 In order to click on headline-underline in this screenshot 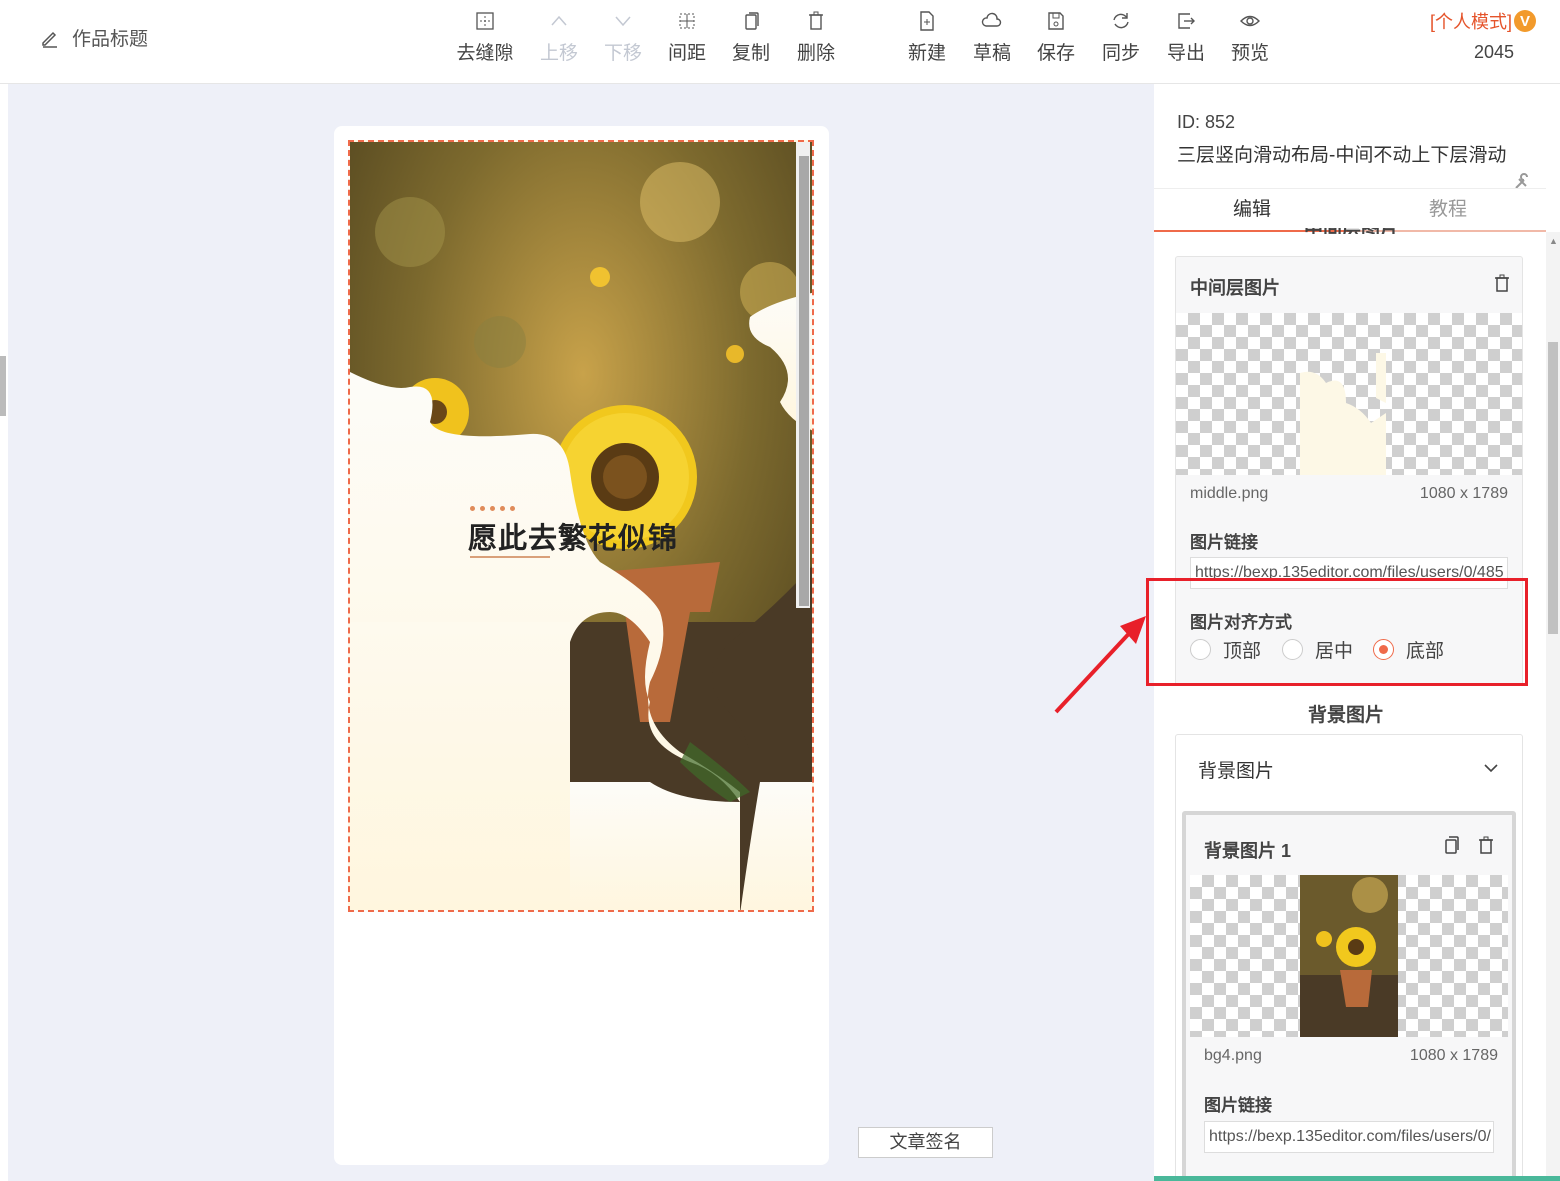, I will do `click(510, 557)`.